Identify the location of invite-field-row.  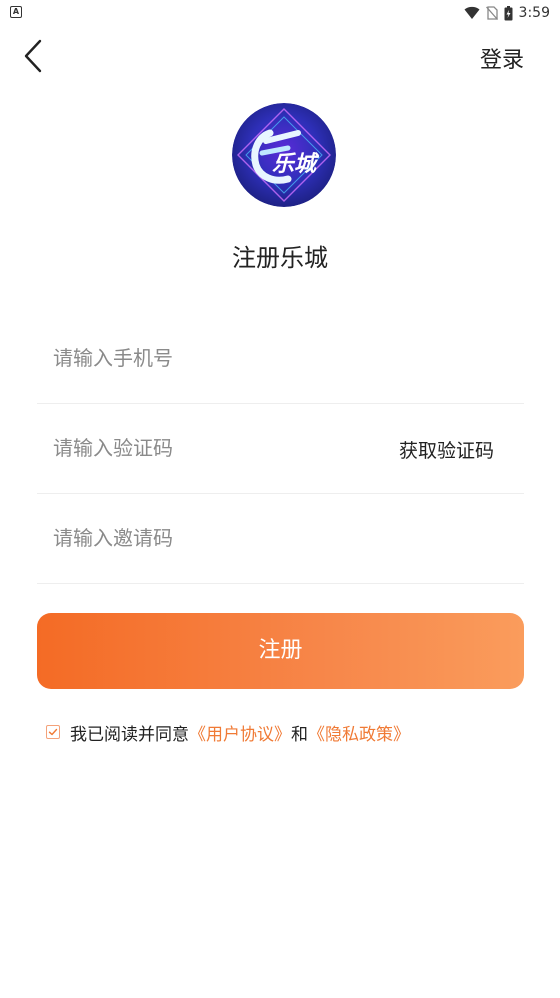
(280, 539).